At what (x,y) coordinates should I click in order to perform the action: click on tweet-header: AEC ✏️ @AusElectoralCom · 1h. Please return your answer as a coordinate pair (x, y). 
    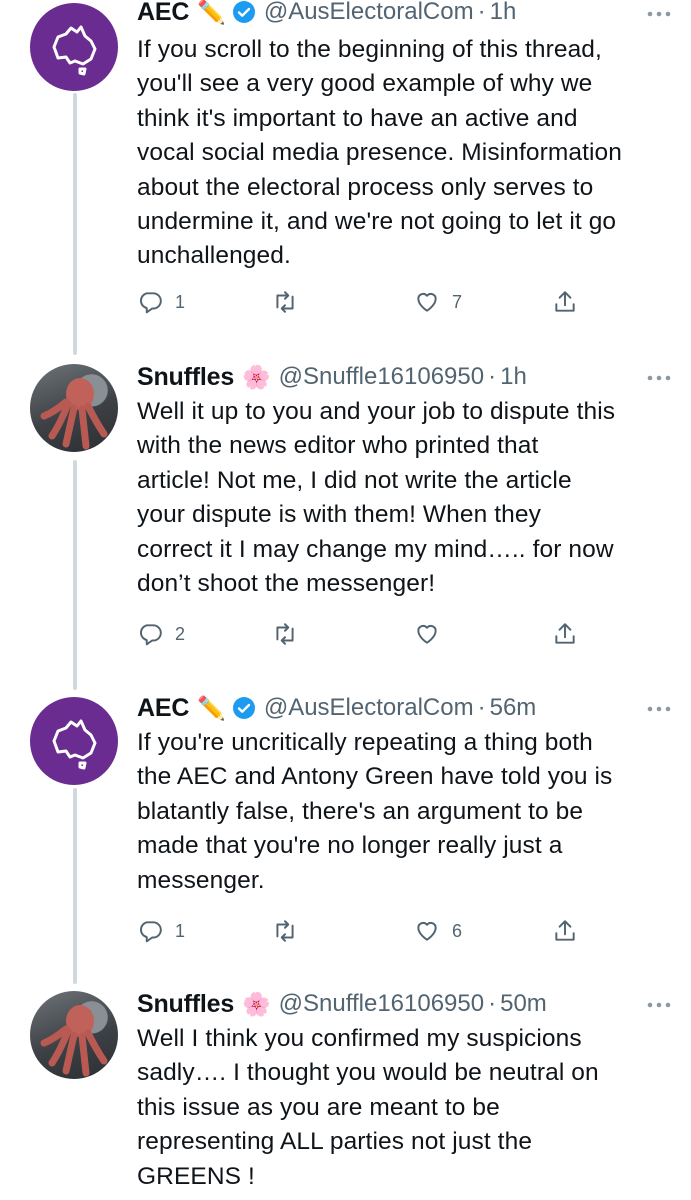
    Looking at the image, I should click on (326, 15).